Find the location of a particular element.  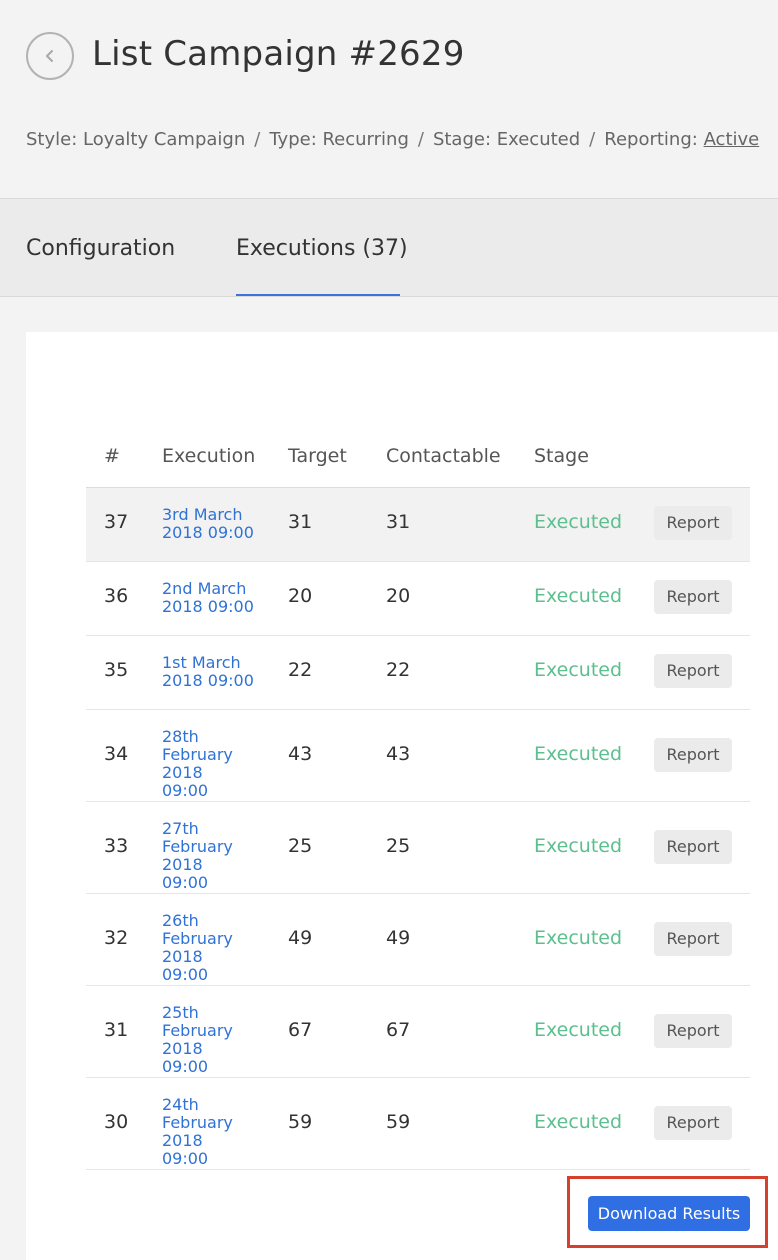

tab-bar: Configuration Executions (37) is located at coordinates (389, 247).